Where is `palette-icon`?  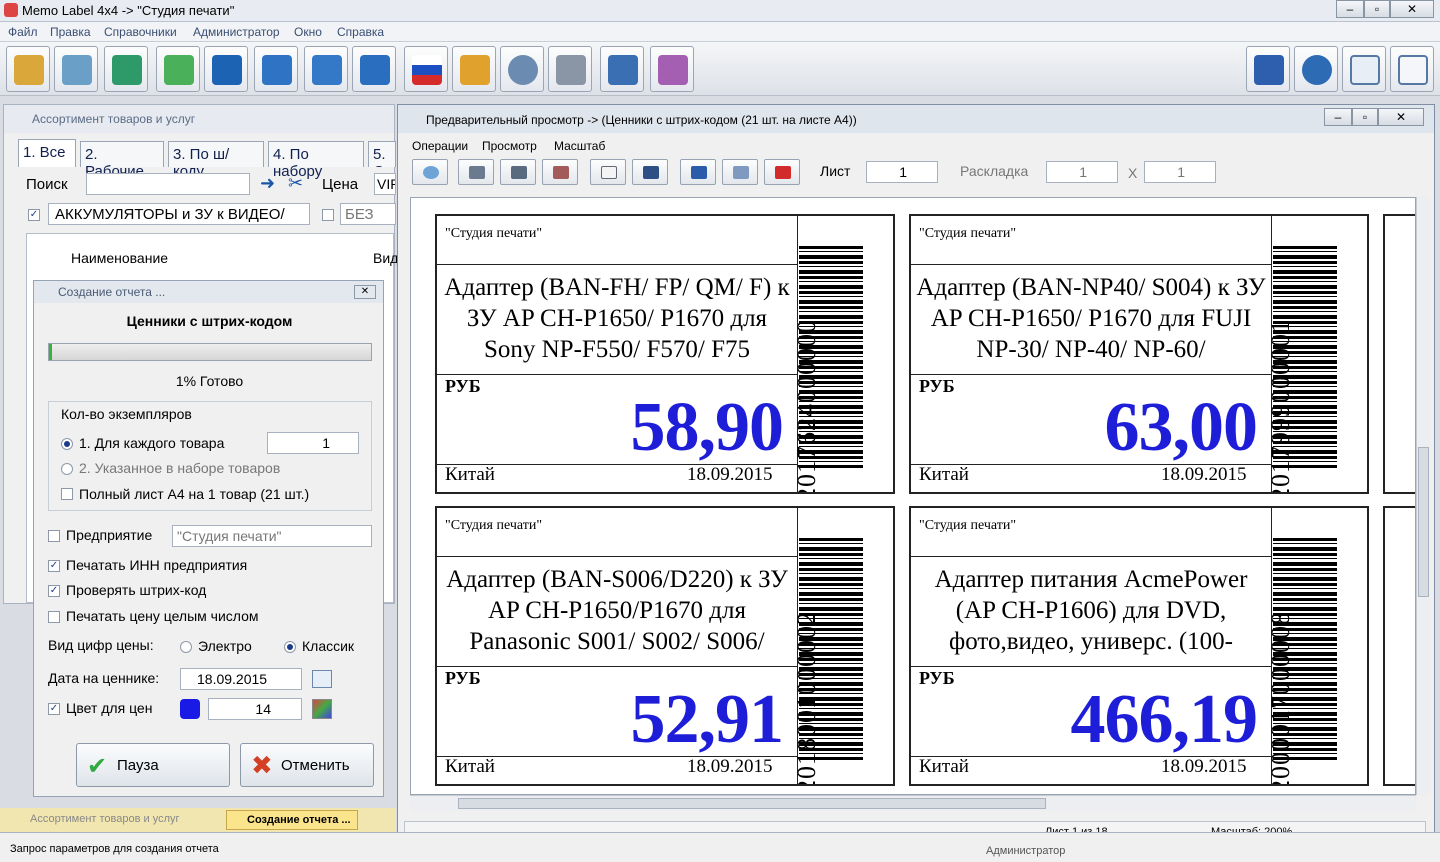 palette-icon is located at coordinates (322, 709).